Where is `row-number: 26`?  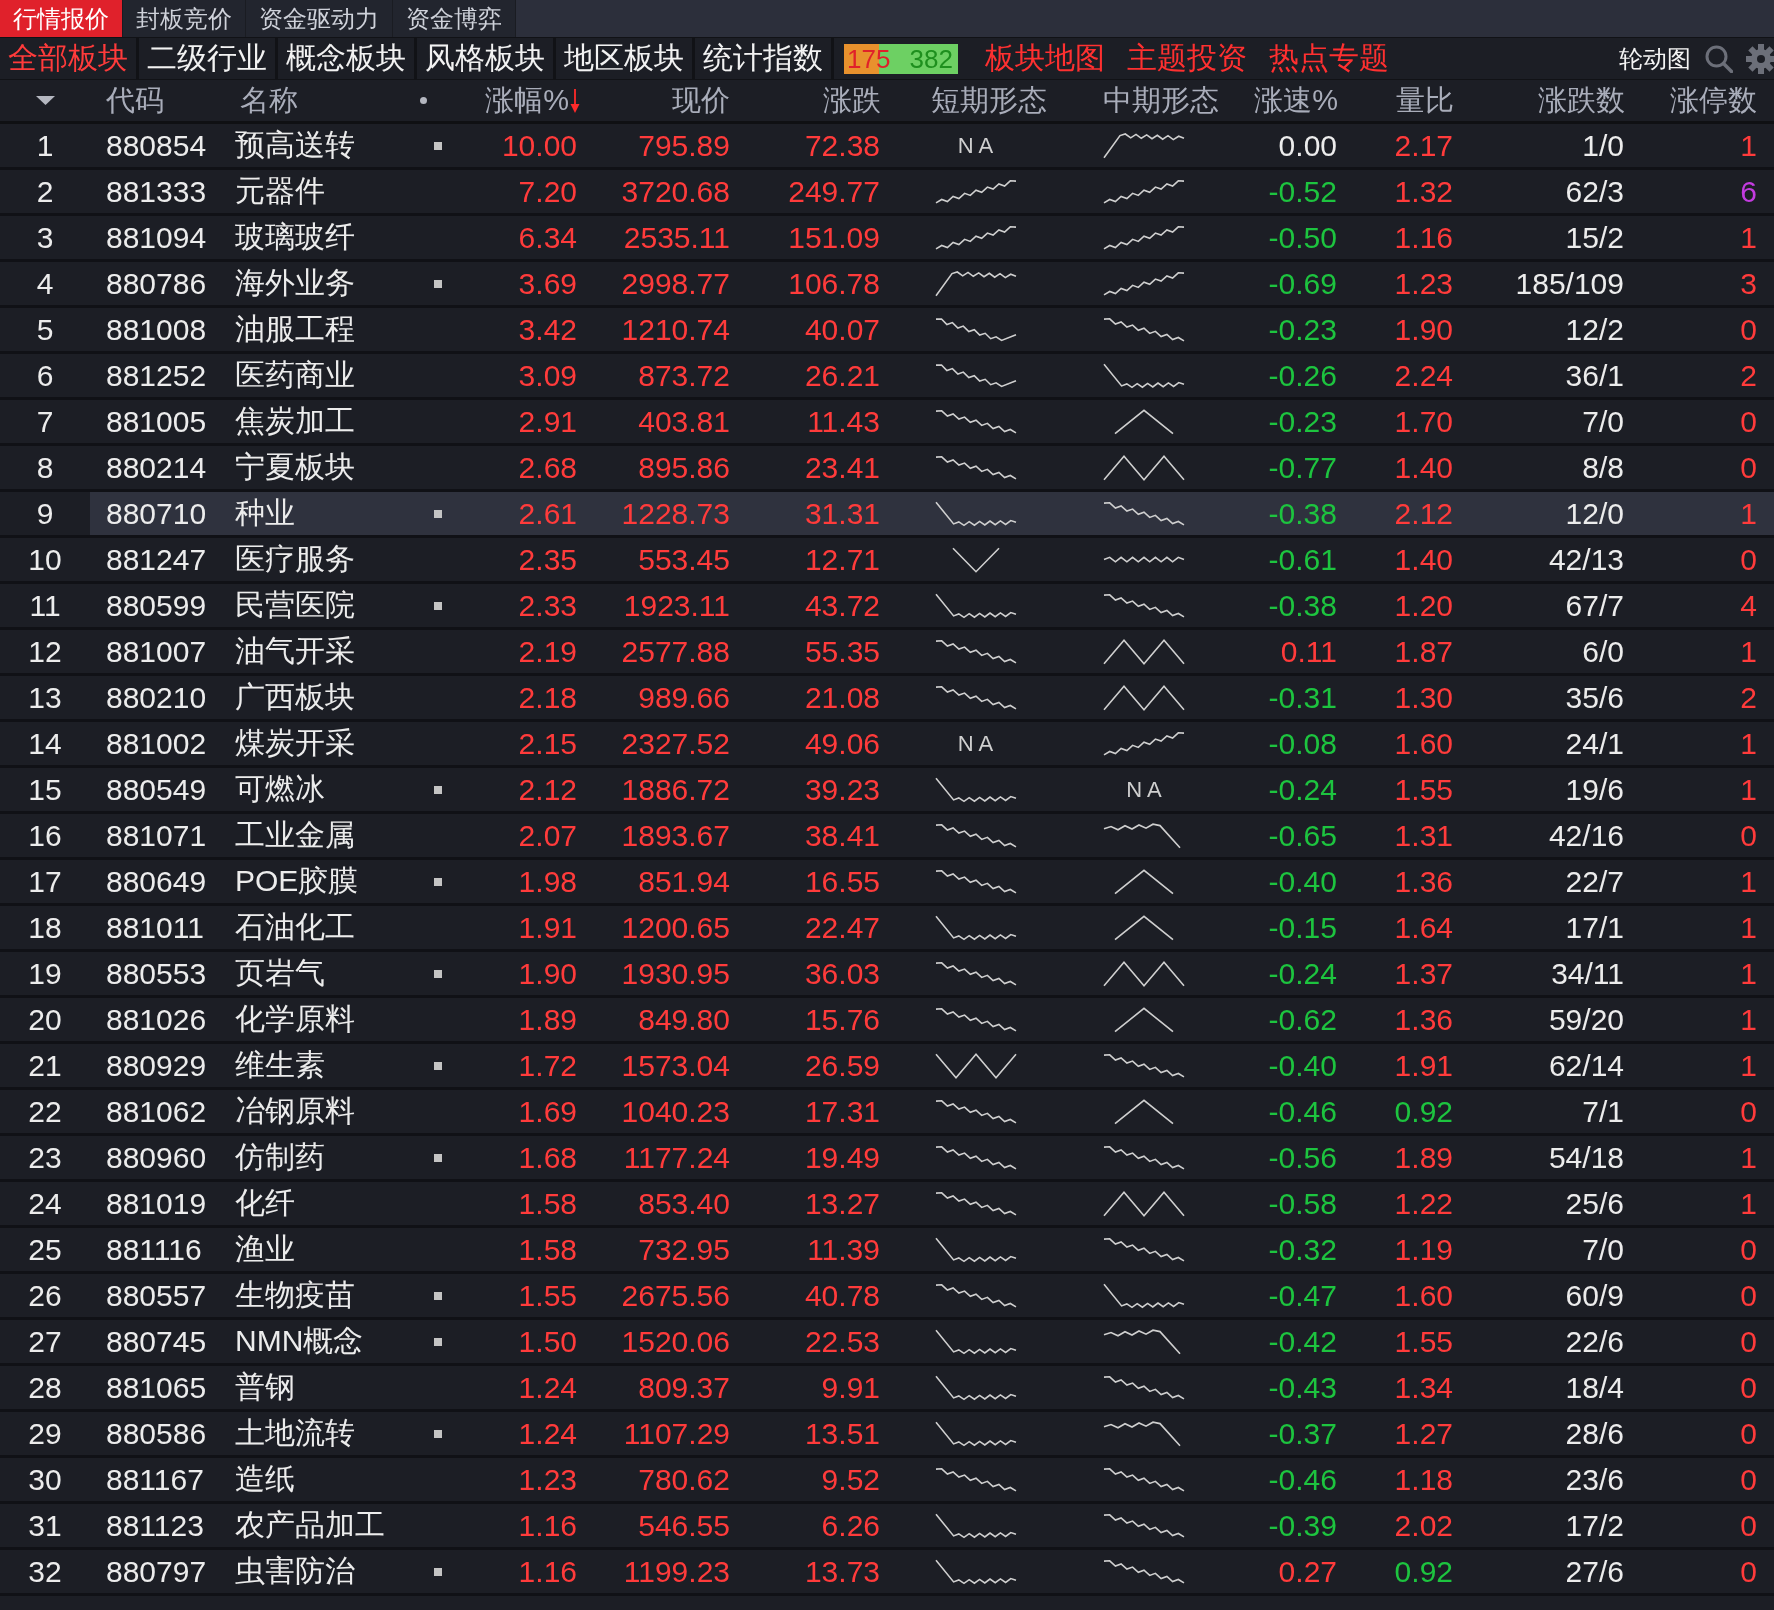 row-number: 26 is located at coordinates (45, 1295).